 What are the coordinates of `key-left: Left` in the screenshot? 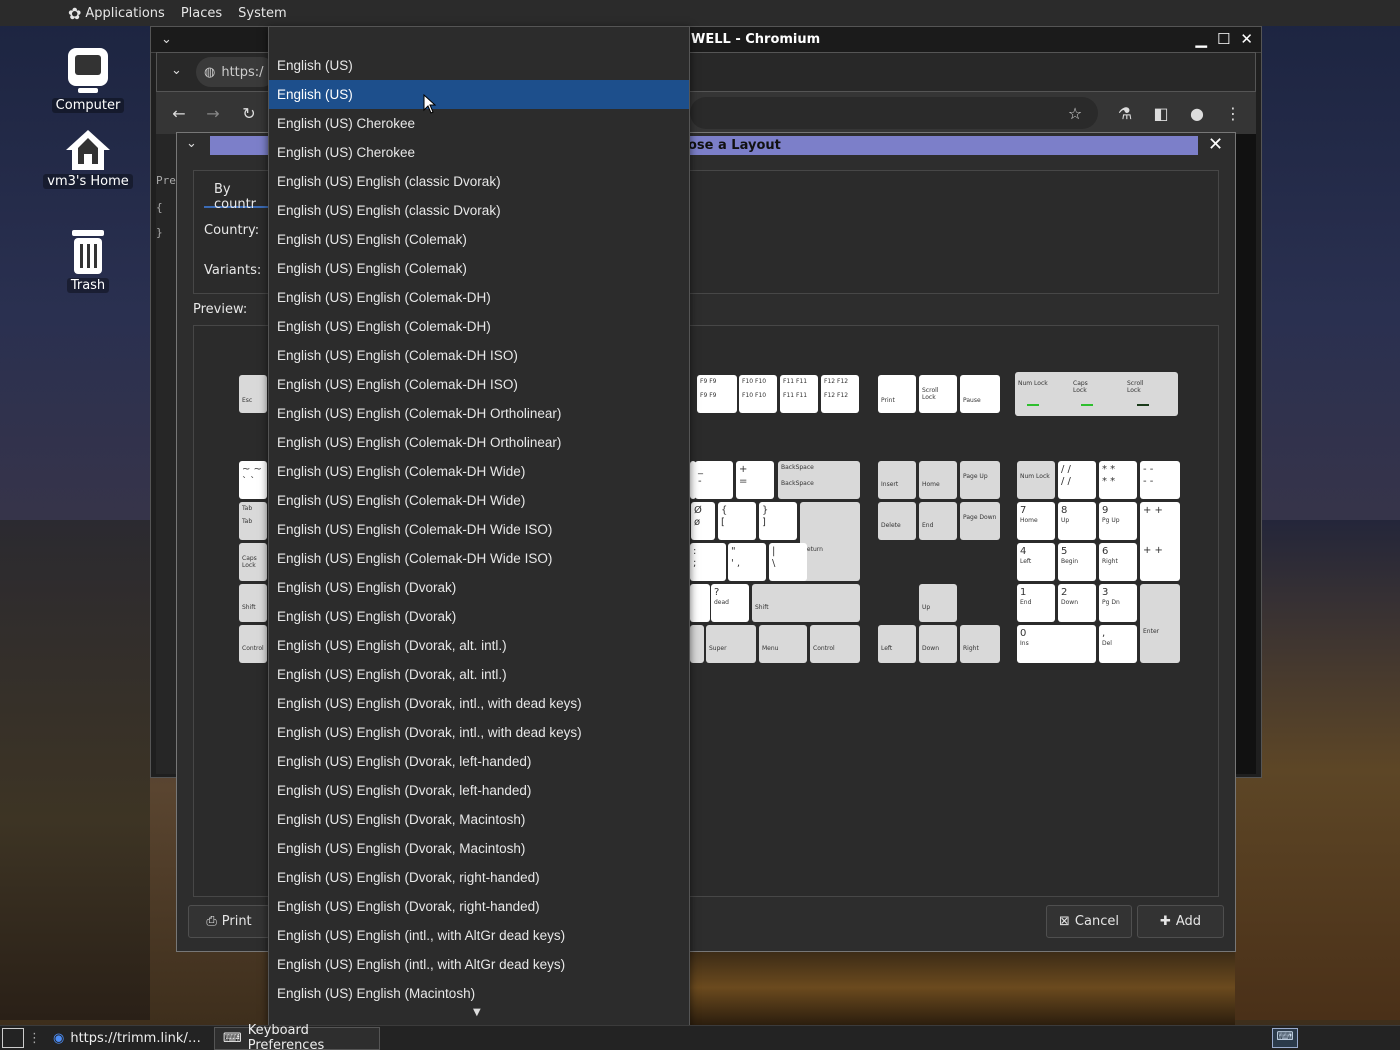 It's located at (897, 644).